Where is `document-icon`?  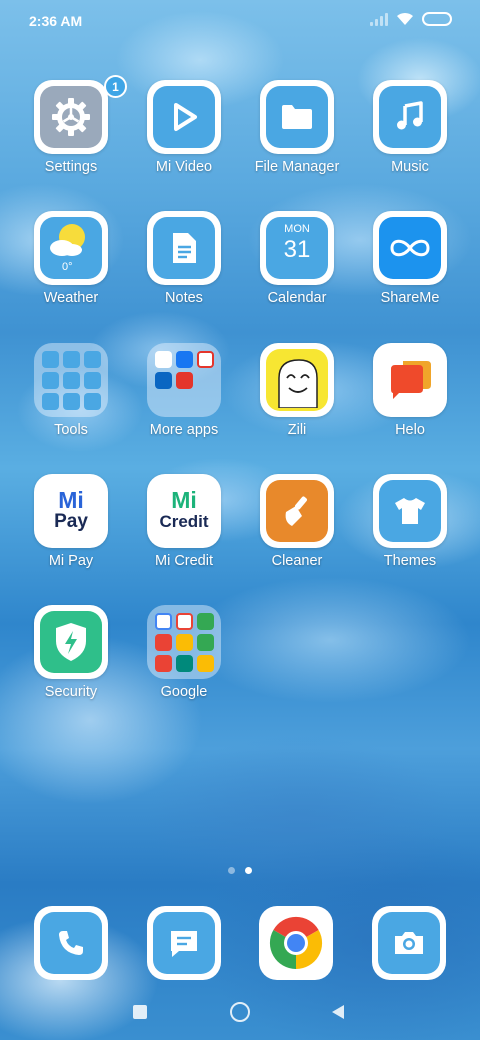
document-icon is located at coordinates (184, 248).